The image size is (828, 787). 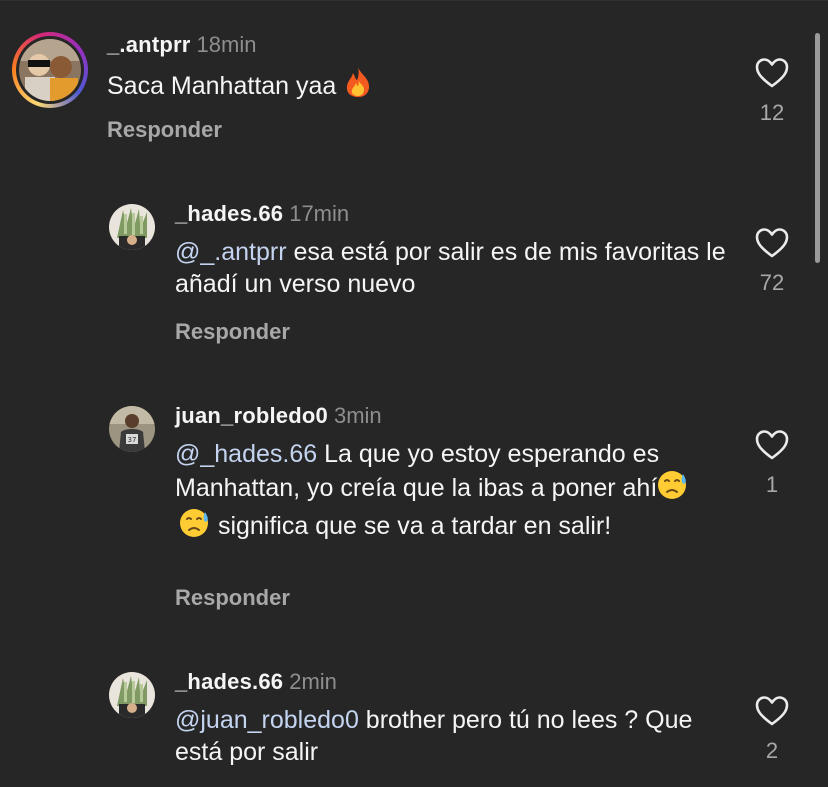 I want to click on scrollbar, so click(x=817, y=148).